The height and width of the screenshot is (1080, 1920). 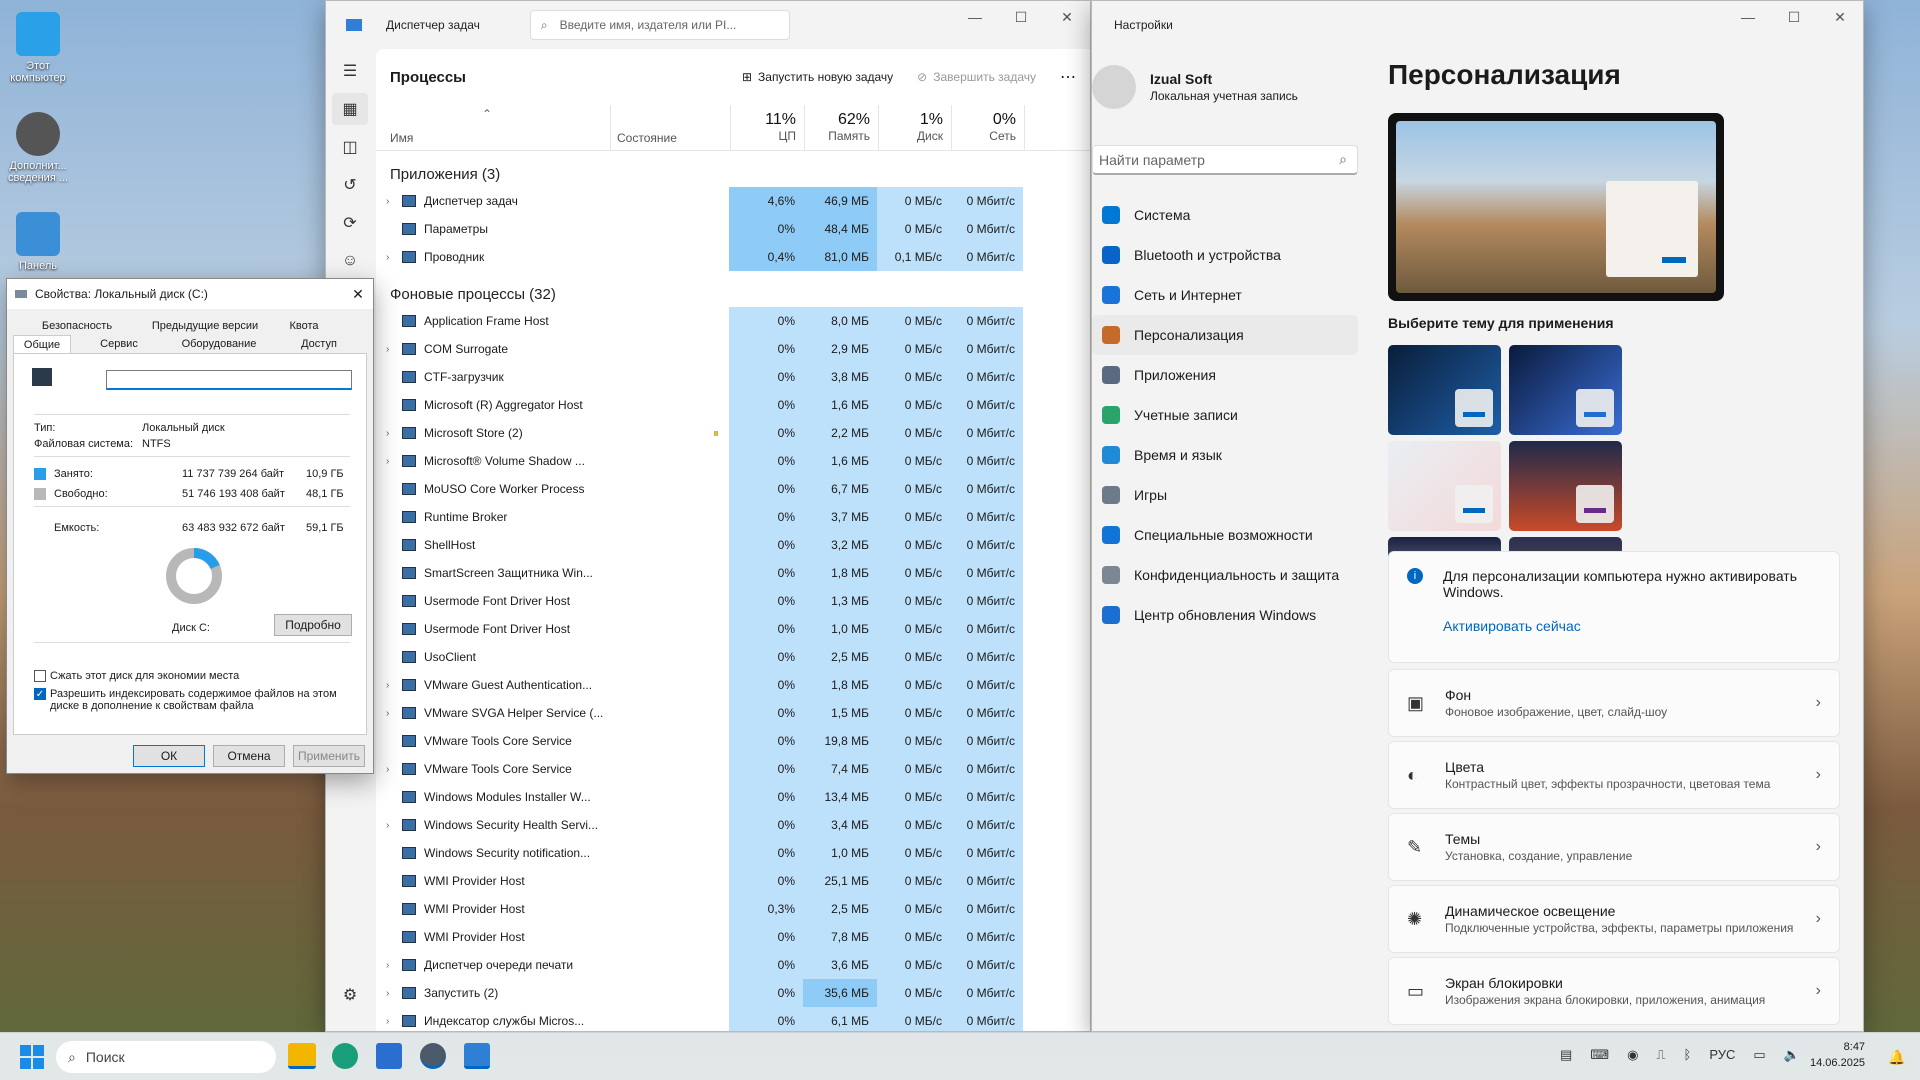 What do you see at coordinates (350, 185) in the screenshot?
I see `app-history-icon: ↺` at bounding box center [350, 185].